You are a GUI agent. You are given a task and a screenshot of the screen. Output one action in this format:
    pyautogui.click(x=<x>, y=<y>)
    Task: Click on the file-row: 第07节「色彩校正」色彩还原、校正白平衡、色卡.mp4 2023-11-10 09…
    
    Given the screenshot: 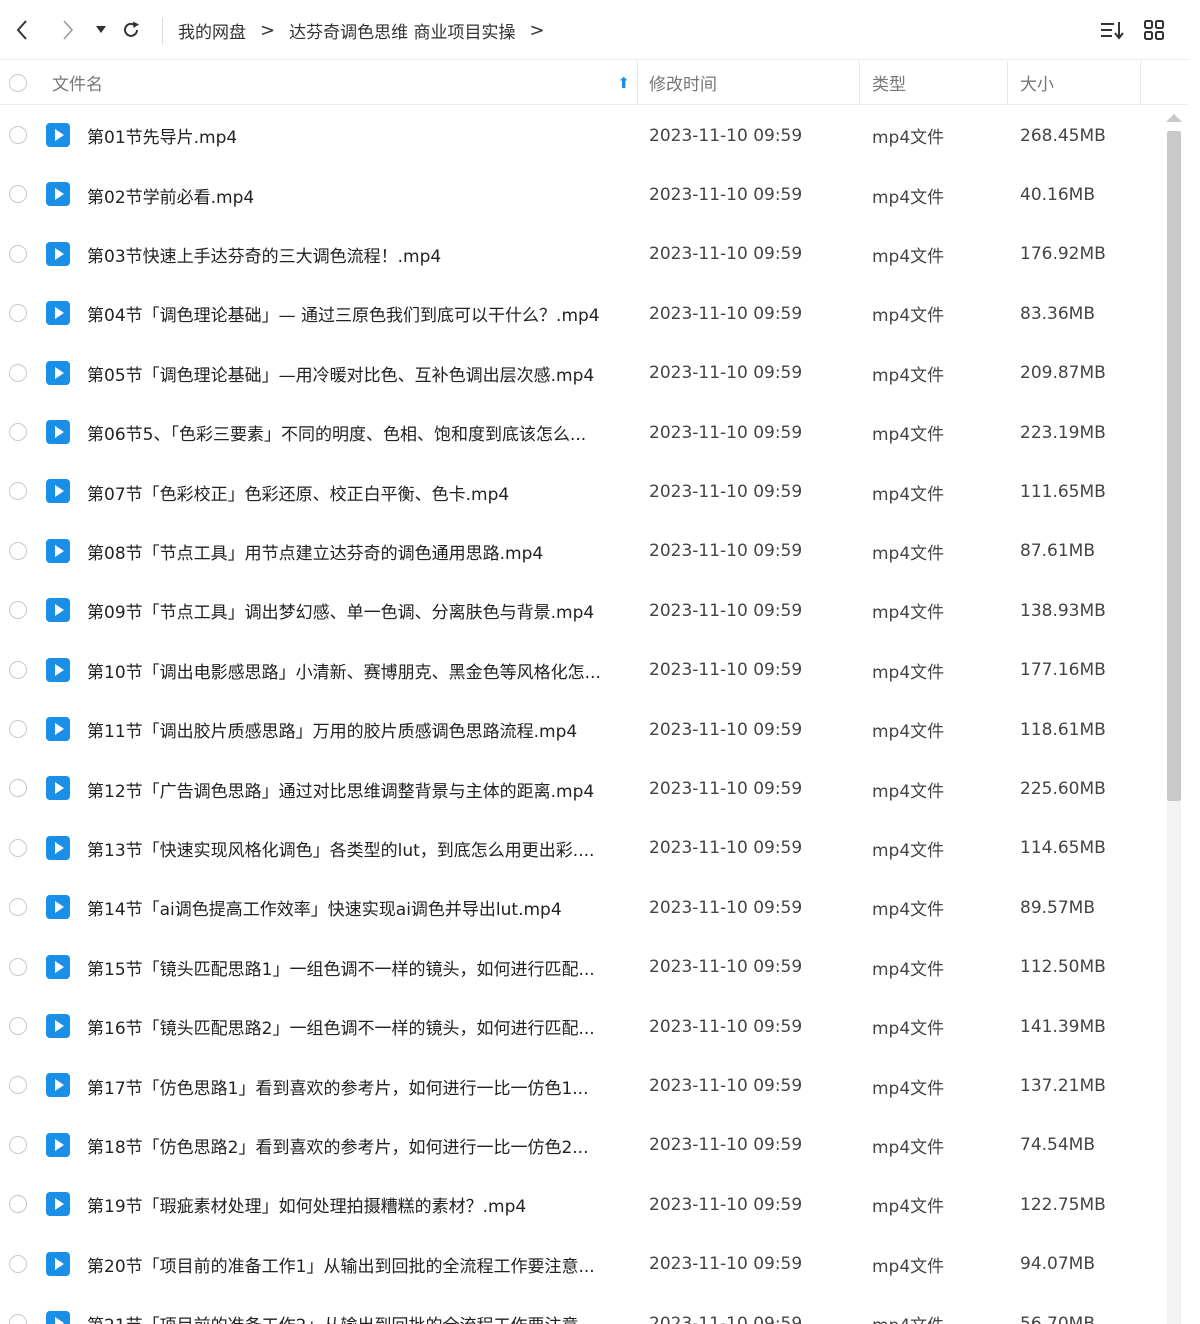 What is the action you would take?
    pyautogui.click(x=580, y=491)
    